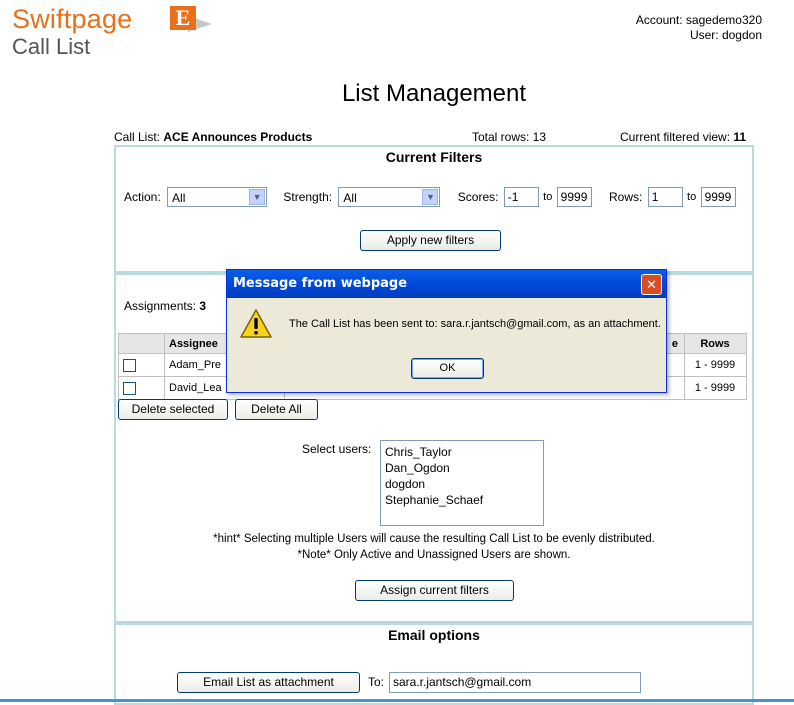  I want to click on select-users-label: Select users:, so click(337, 449).